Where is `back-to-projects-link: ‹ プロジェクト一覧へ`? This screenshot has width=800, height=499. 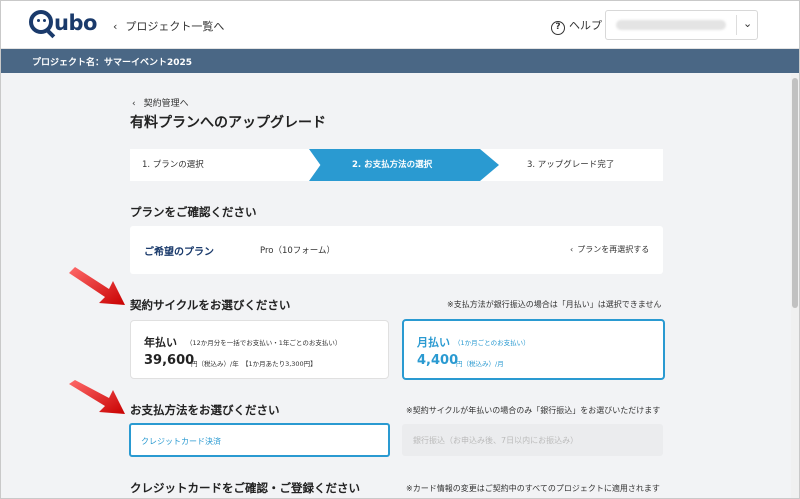
back-to-projects-link: ‹ プロジェクト一覧へ is located at coordinates (168, 26).